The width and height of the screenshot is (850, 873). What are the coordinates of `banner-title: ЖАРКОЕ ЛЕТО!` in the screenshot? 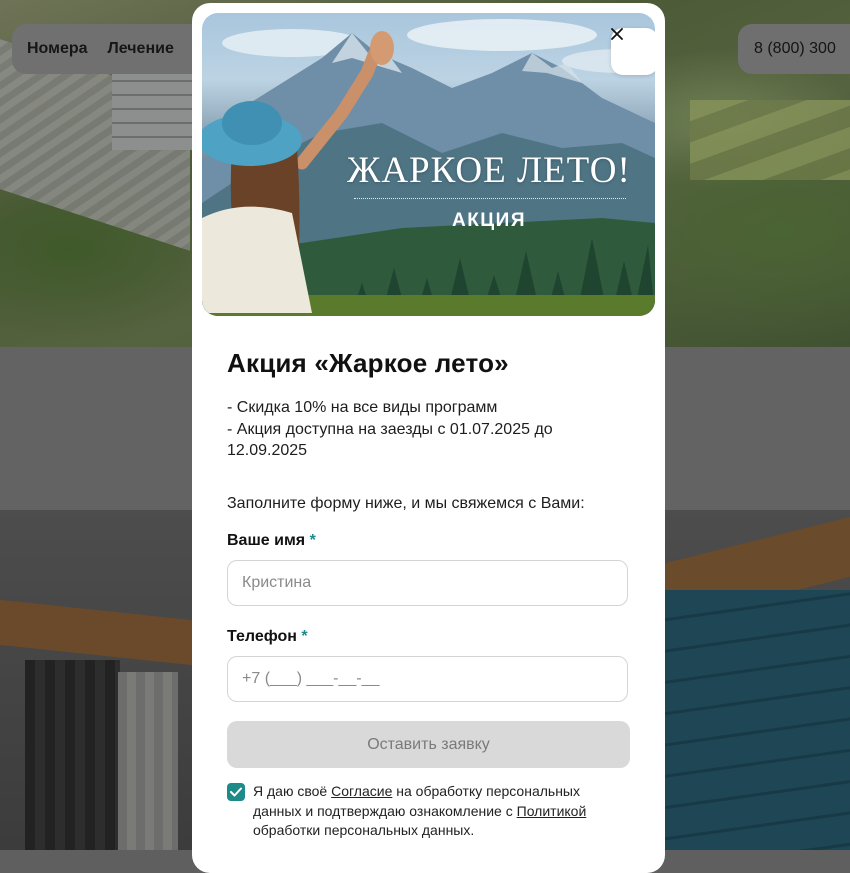 It's located at (489, 170).